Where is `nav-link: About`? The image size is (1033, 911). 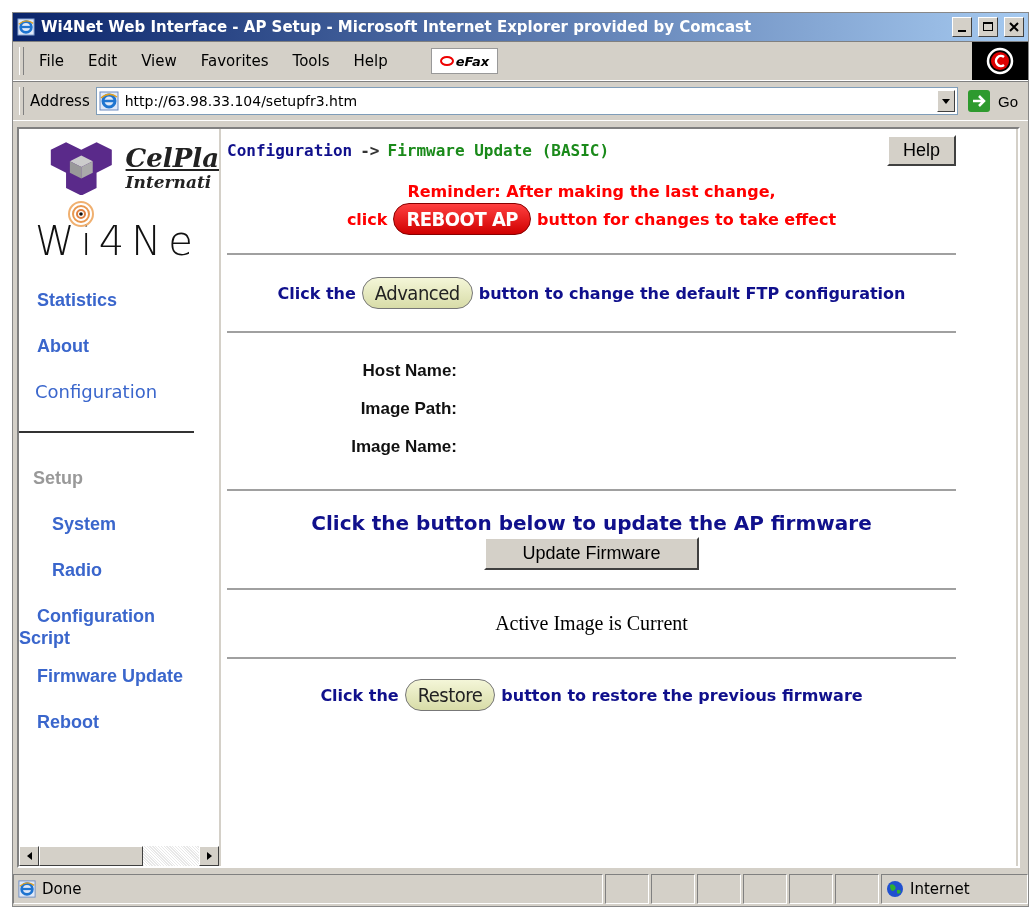
nav-link: About is located at coordinates (54, 346).